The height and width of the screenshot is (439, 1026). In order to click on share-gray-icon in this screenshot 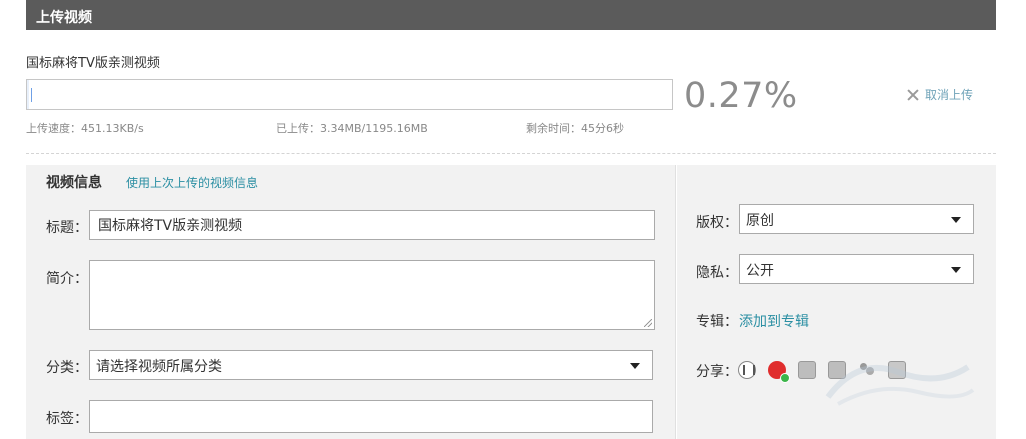, I will do `click(807, 370)`.